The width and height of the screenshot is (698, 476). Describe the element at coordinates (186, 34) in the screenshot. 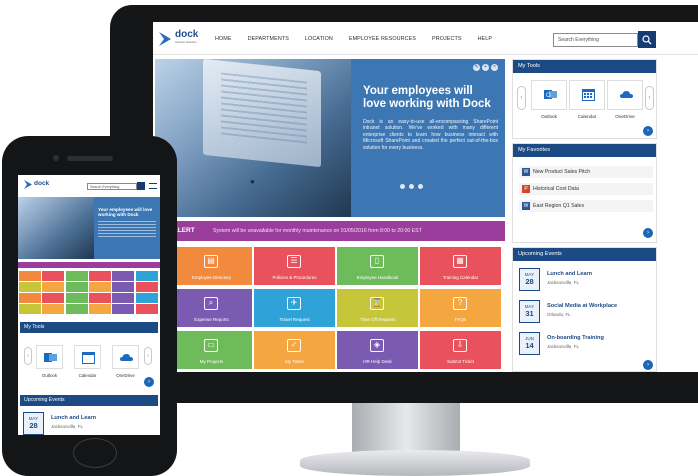

I see `brand-name: dock` at that location.